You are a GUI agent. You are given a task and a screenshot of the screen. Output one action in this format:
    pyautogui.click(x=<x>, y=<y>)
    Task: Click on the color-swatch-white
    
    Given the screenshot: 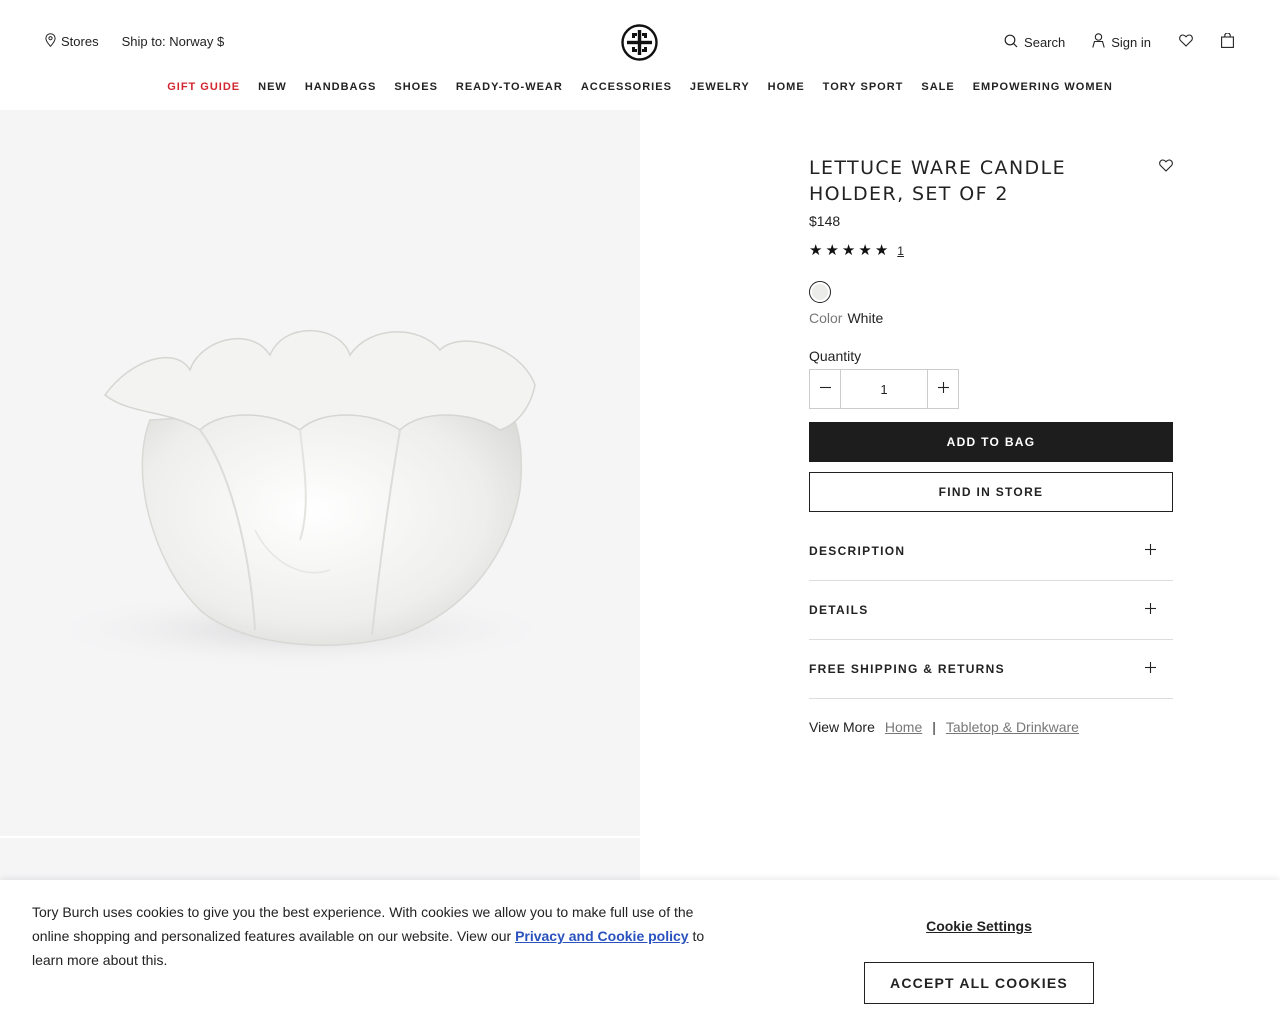 What is the action you would take?
    pyautogui.click(x=820, y=292)
    